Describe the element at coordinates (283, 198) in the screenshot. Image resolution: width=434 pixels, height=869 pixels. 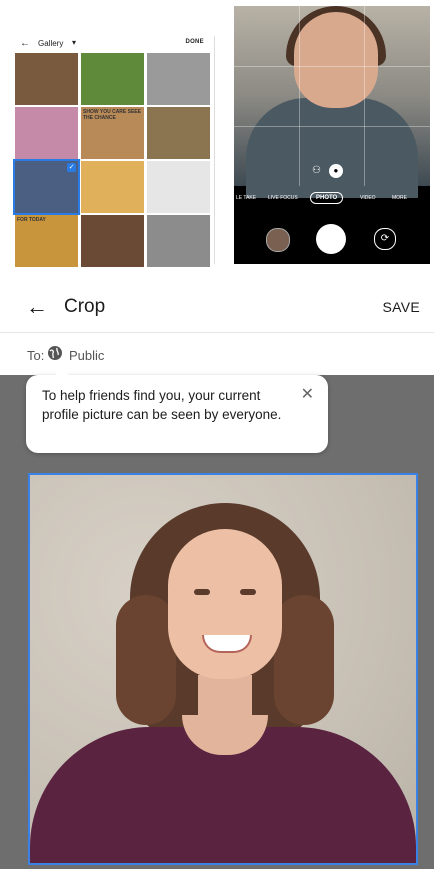
I see `mode-live-focus: LIVE FOCUS` at that location.